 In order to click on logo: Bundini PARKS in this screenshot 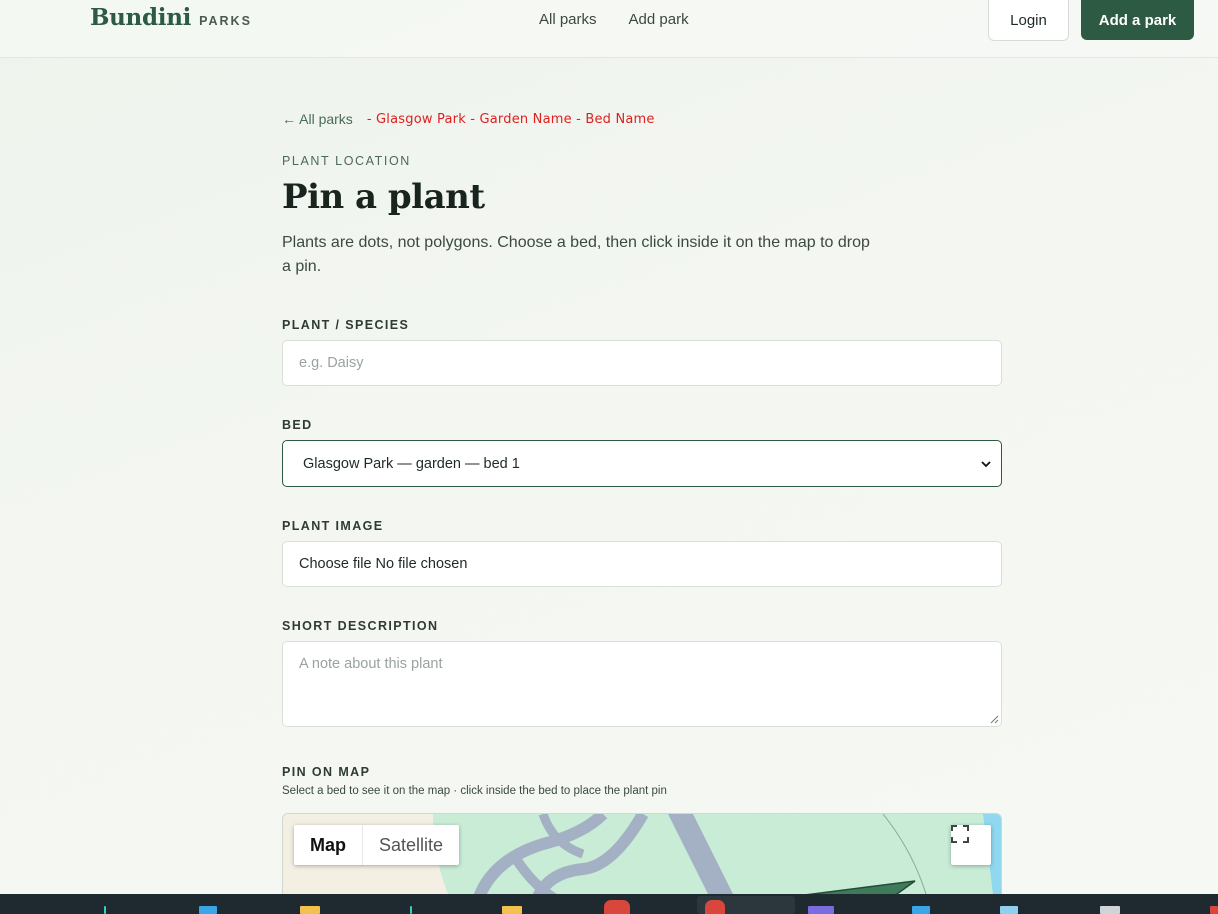, I will do `click(171, 17)`.